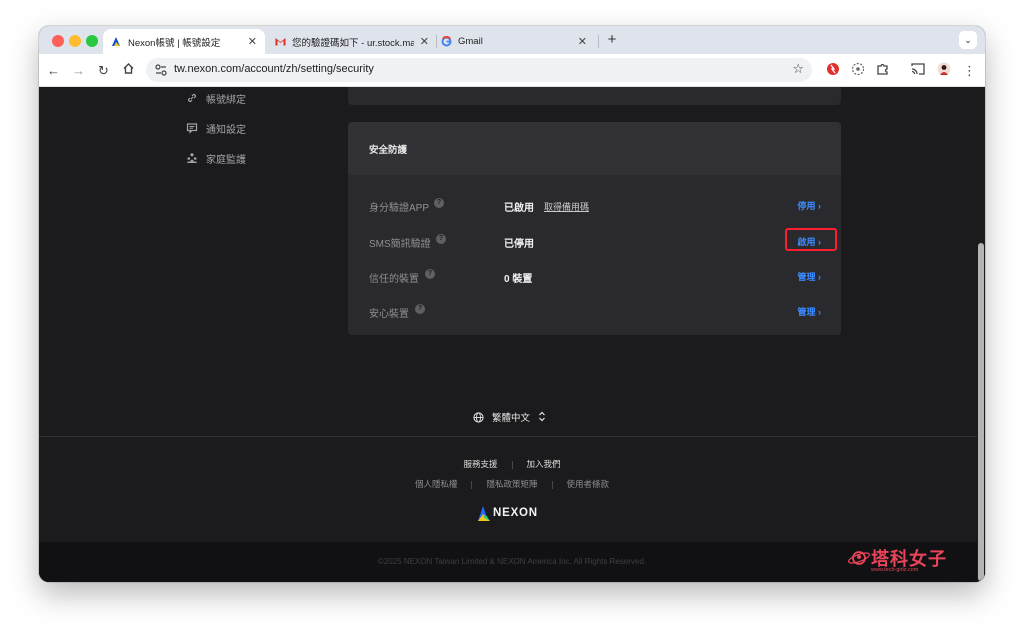 Image resolution: width=1024 pixels, height=634 pixels. Describe the element at coordinates (969, 70) in the screenshot. I see `browser-menu-icon: ⋮` at that location.